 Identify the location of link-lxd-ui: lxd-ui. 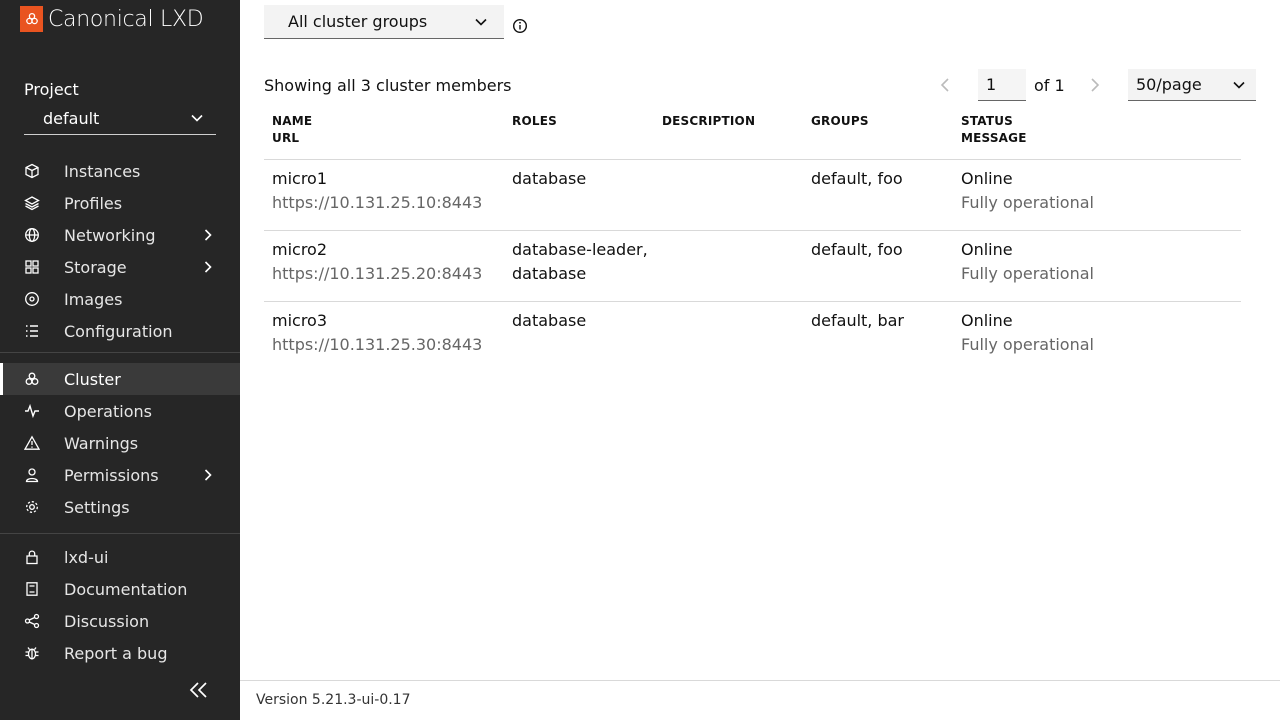
(120, 557).